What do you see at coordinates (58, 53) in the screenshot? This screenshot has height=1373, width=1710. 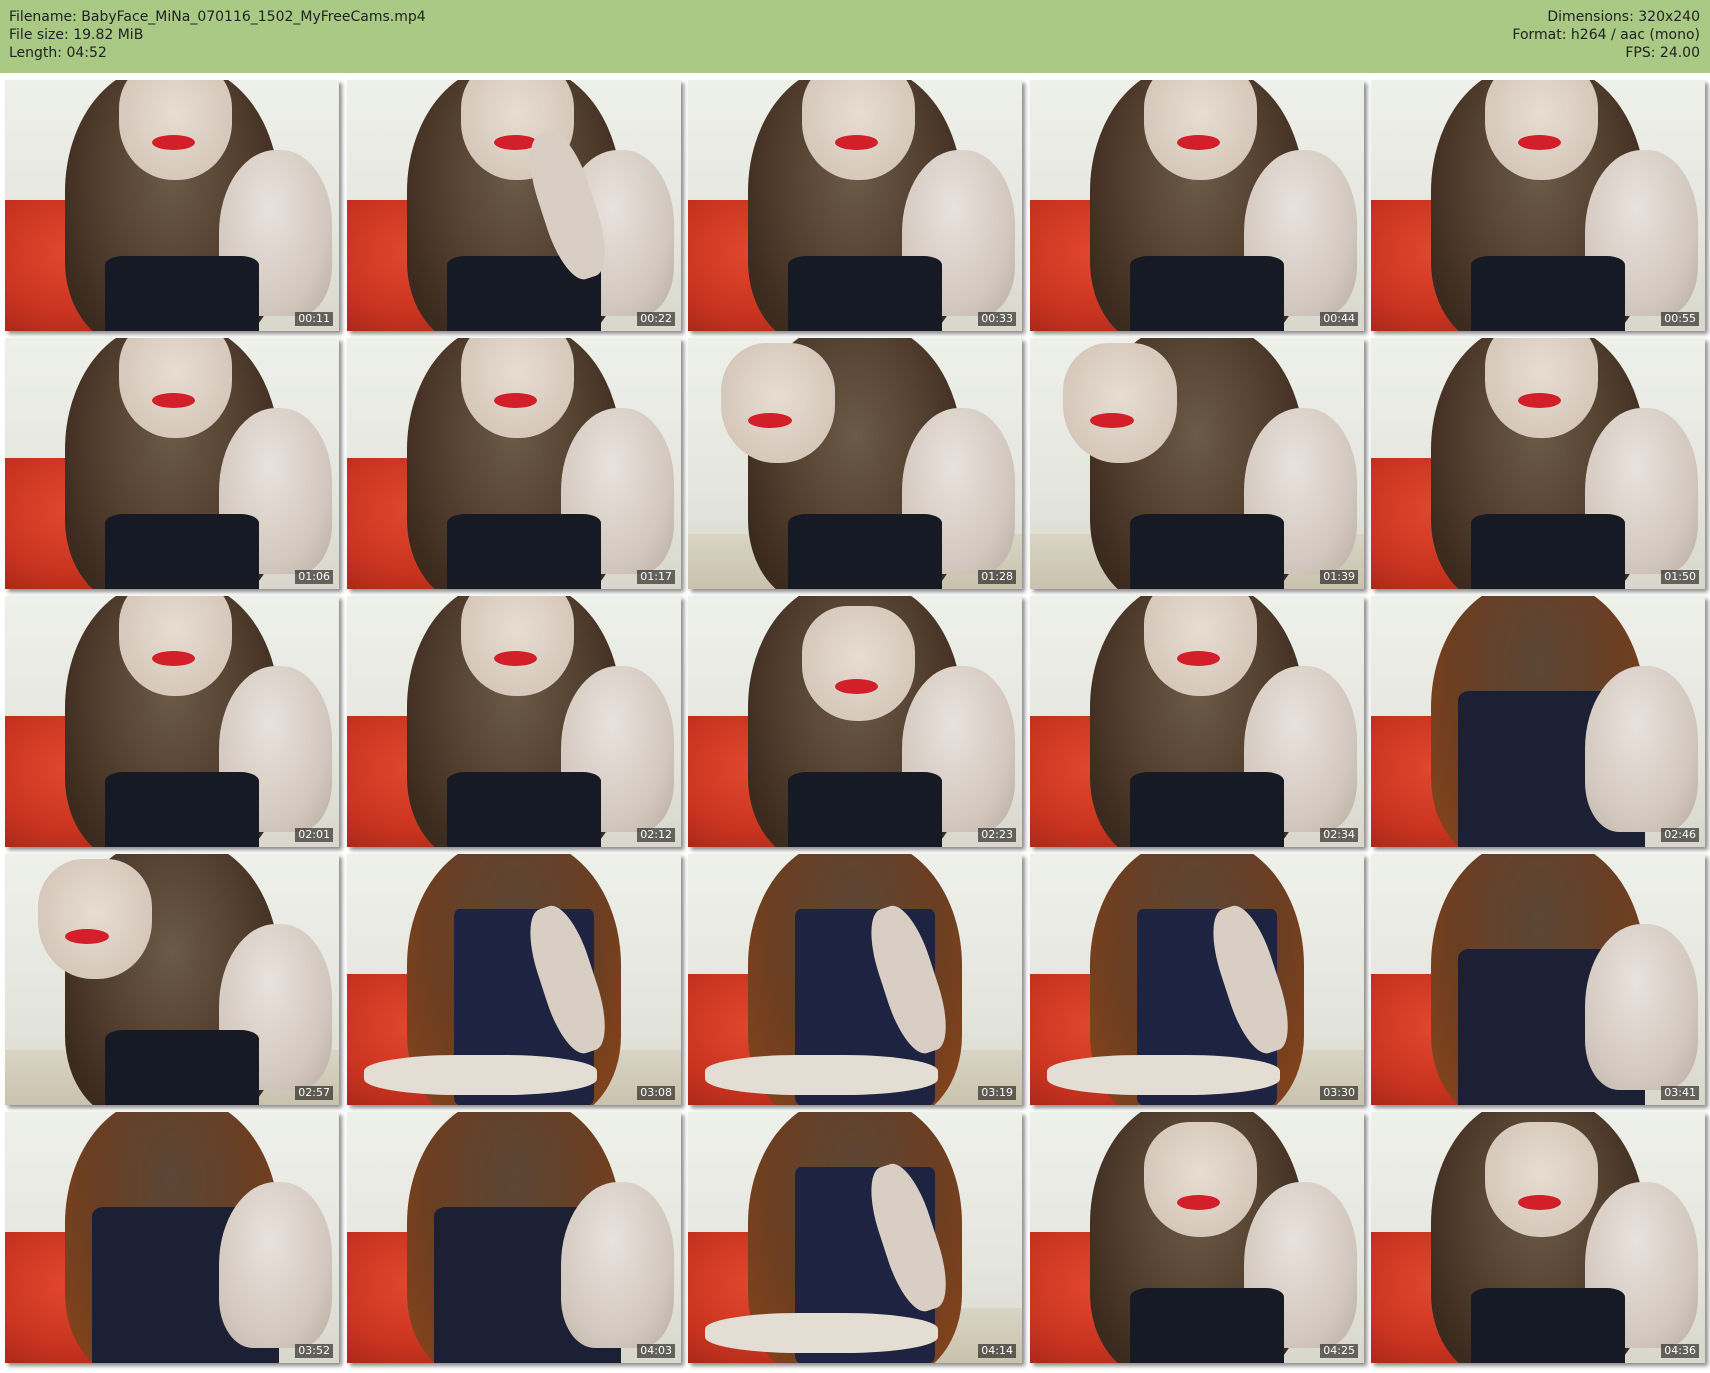 I see `length-text: Length: 04:52` at bounding box center [58, 53].